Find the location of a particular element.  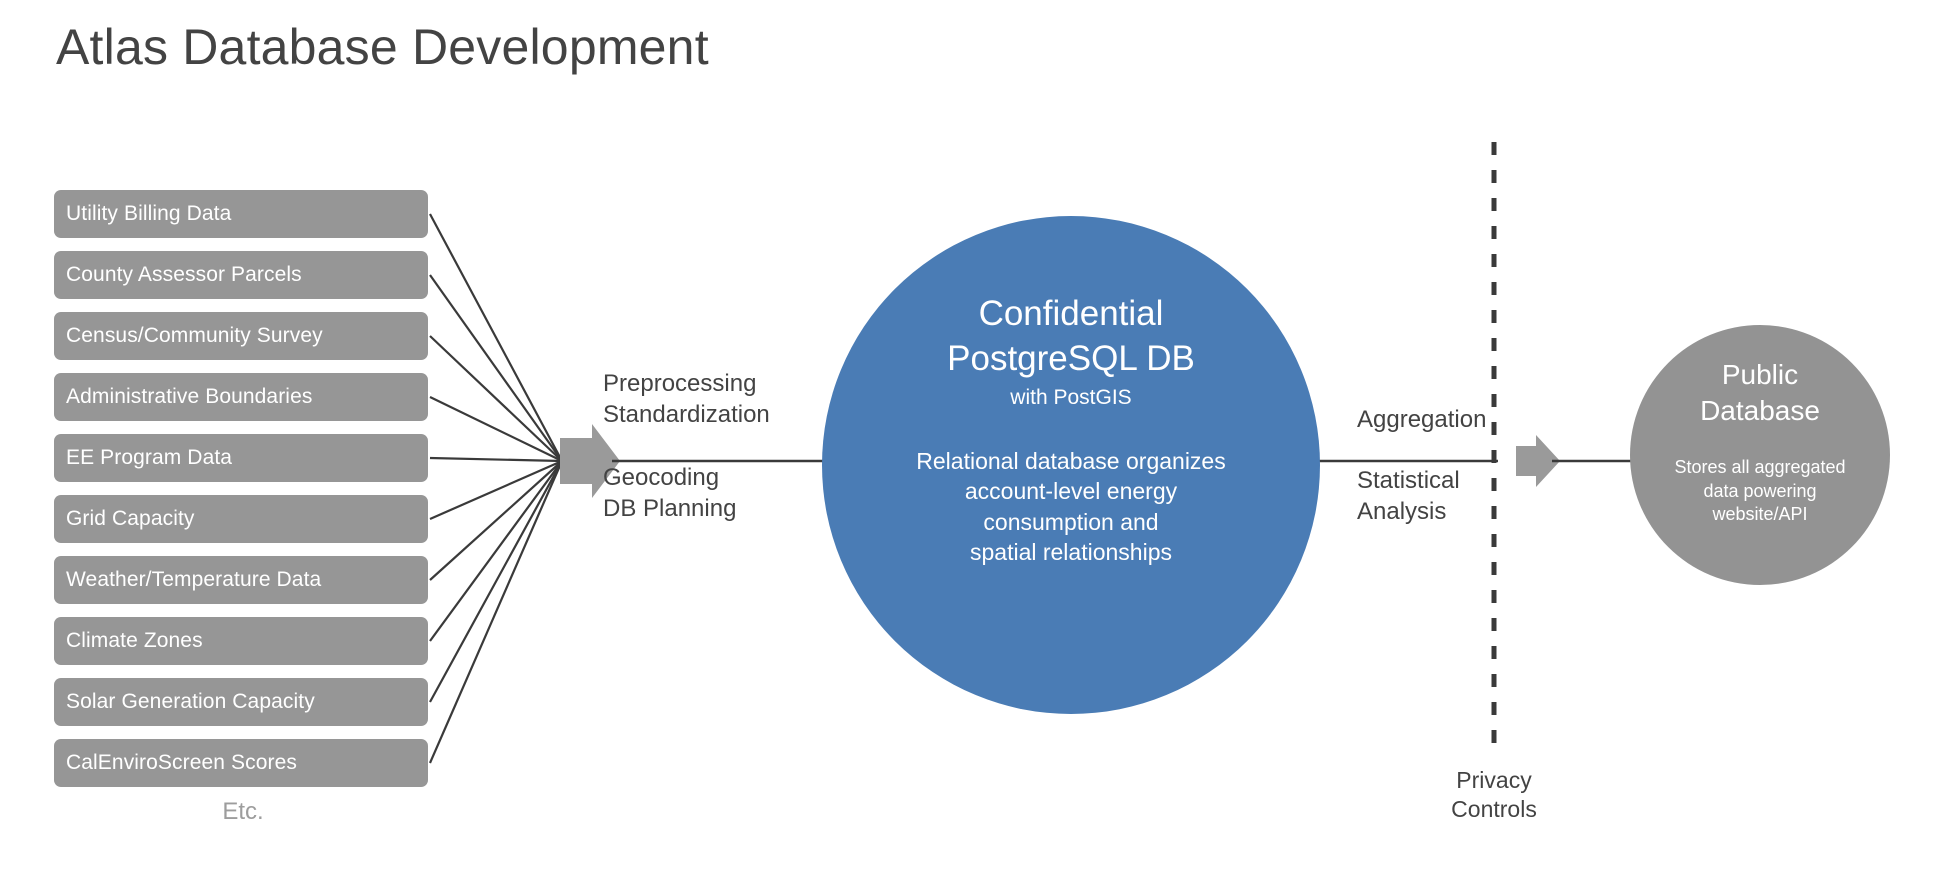

sources-etc-label: Etc. is located at coordinates (243, 811).